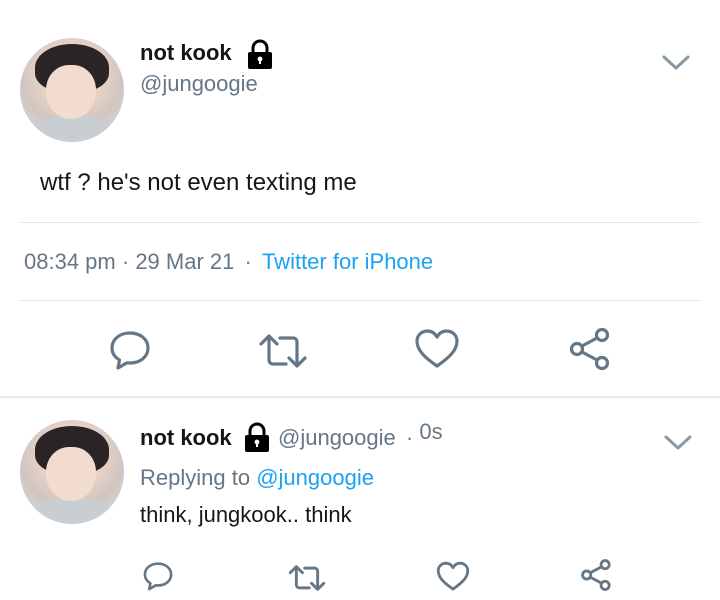 This screenshot has height=600, width=720. I want to click on tweet-date: 29 Mar 21, so click(185, 261).